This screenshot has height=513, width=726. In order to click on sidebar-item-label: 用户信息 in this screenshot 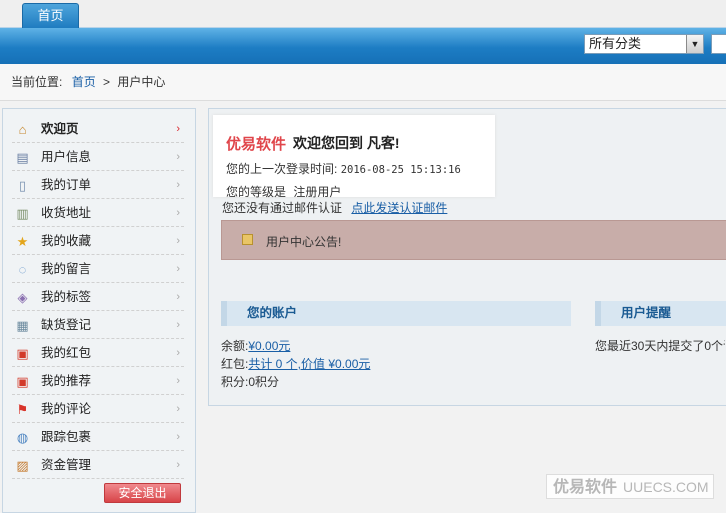, I will do `click(66, 157)`.